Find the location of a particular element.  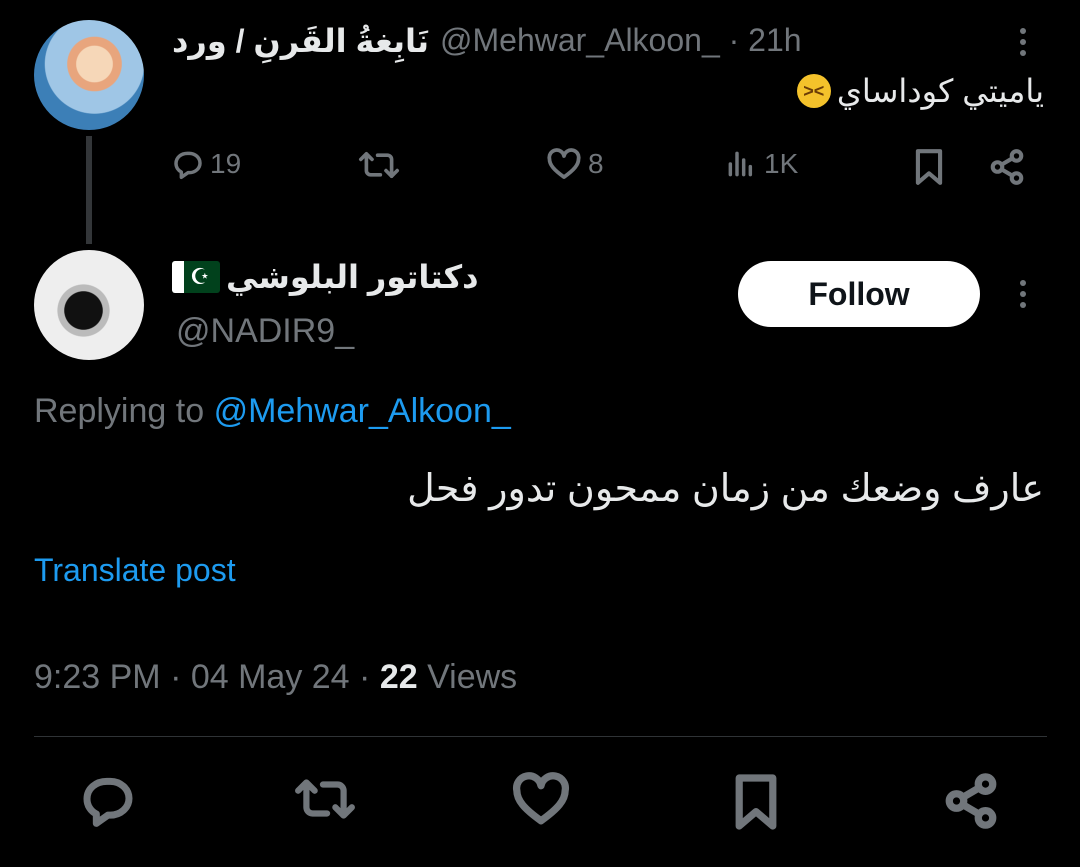

views-number: 22 is located at coordinates (399, 677).